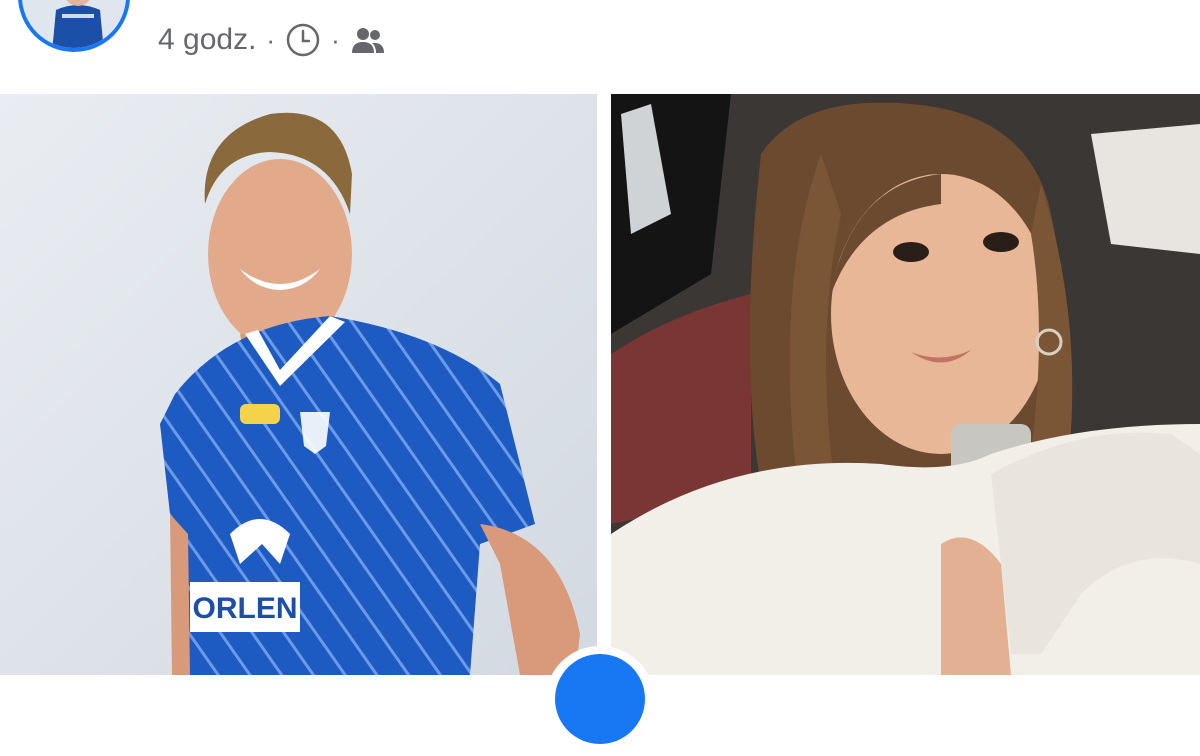  Describe the element at coordinates (245, 608) in the screenshot. I see `jersey-sponsor-text: ORLEN` at that location.